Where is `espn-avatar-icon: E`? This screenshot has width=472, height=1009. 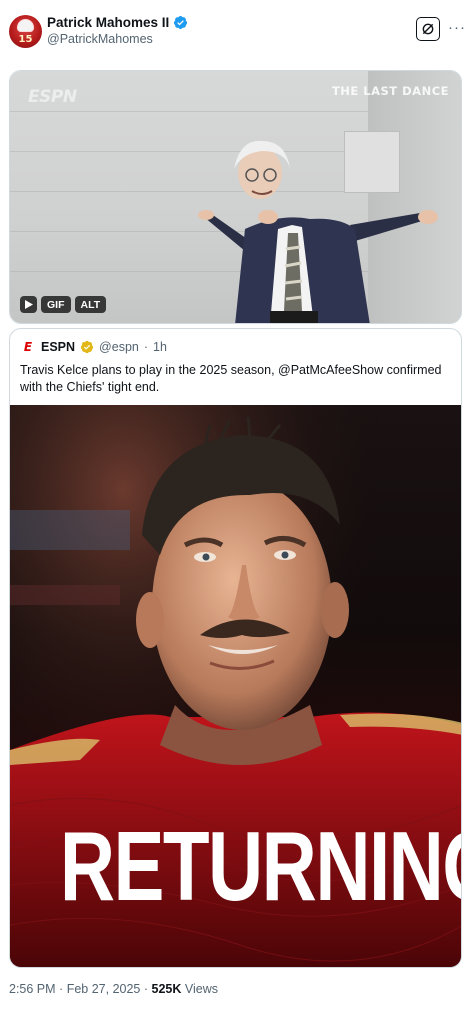 espn-avatar-icon: E is located at coordinates (28, 347).